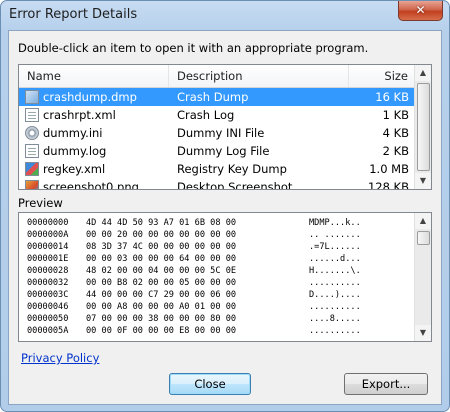  Describe the element at coordinates (423, 181) in the screenshot. I see `scroll-down-arrow-icon: ▼` at that location.